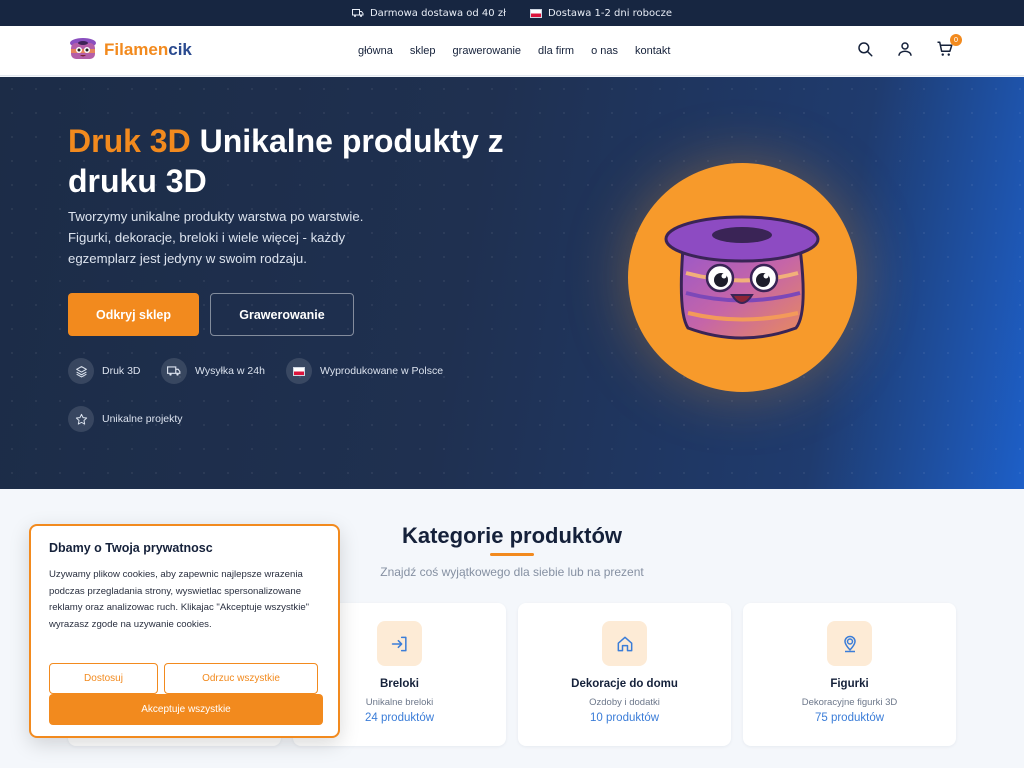 Image resolution: width=1024 pixels, height=768 pixels. I want to click on feature-3d-print: Druk 3D, so click(104, 371).